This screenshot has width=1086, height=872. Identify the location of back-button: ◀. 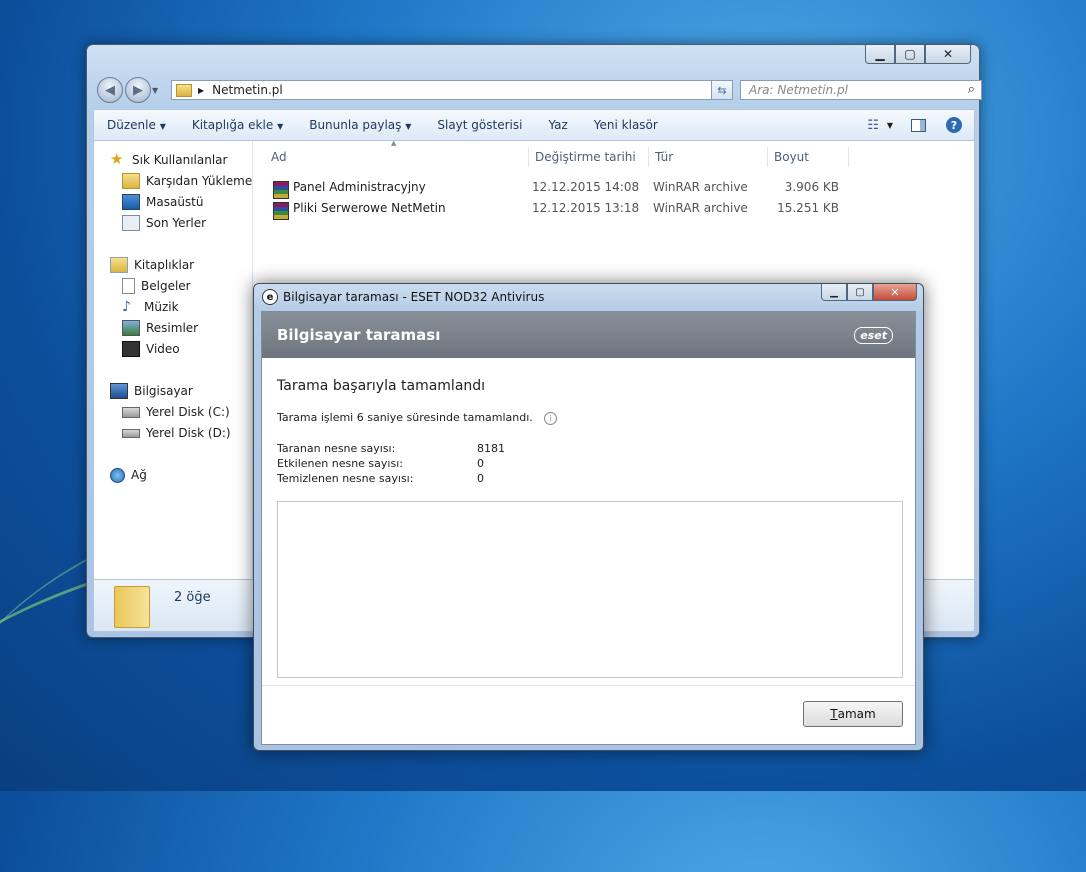
(110, 90).